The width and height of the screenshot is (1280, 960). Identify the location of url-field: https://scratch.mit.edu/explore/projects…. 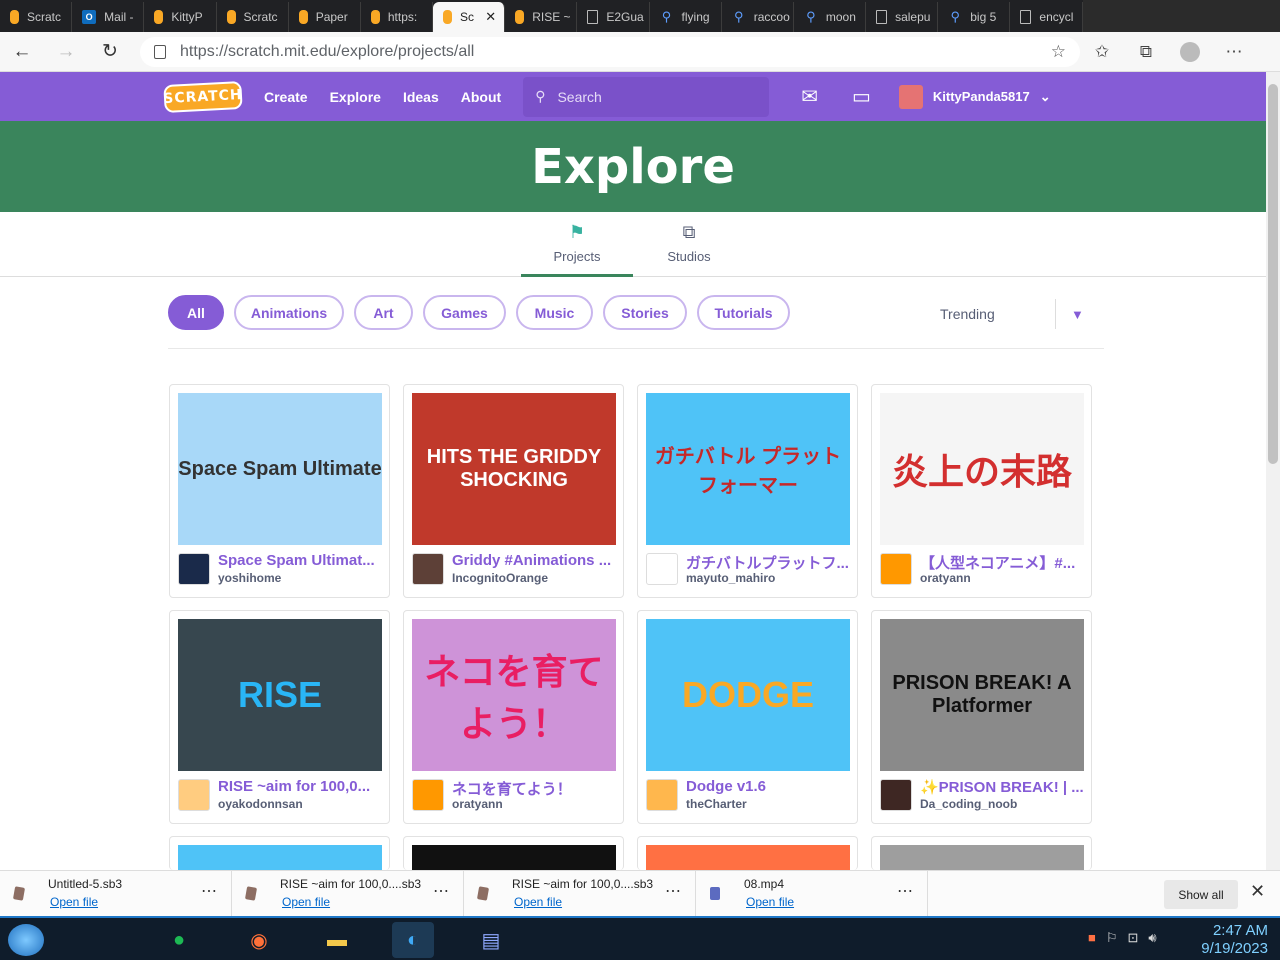
(610, 51).